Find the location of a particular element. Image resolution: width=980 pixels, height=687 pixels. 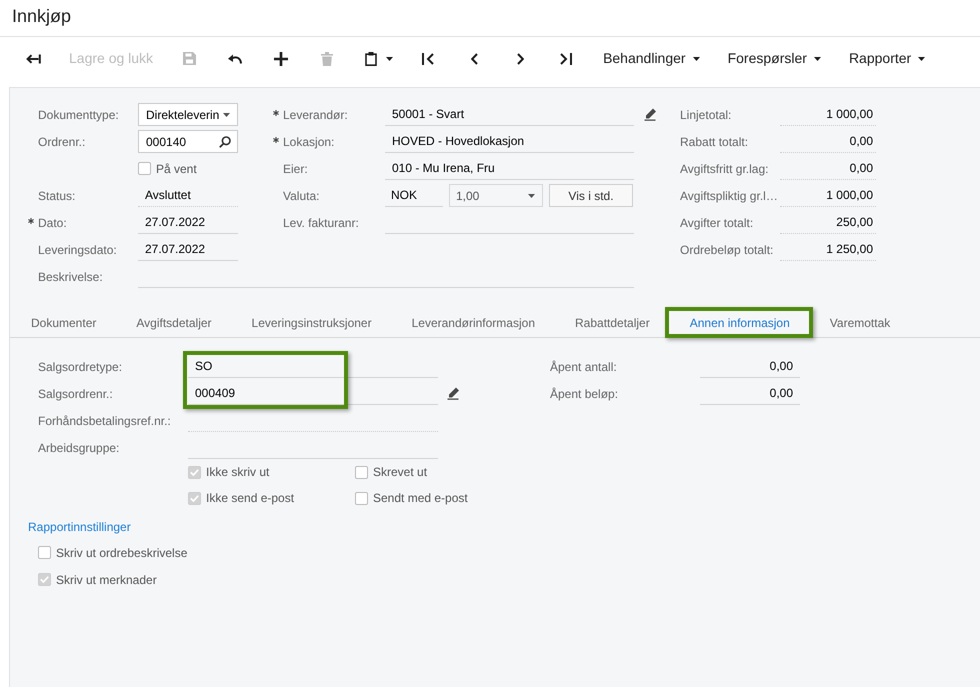

chevron-right-icon is located at coordinates (520, 58).